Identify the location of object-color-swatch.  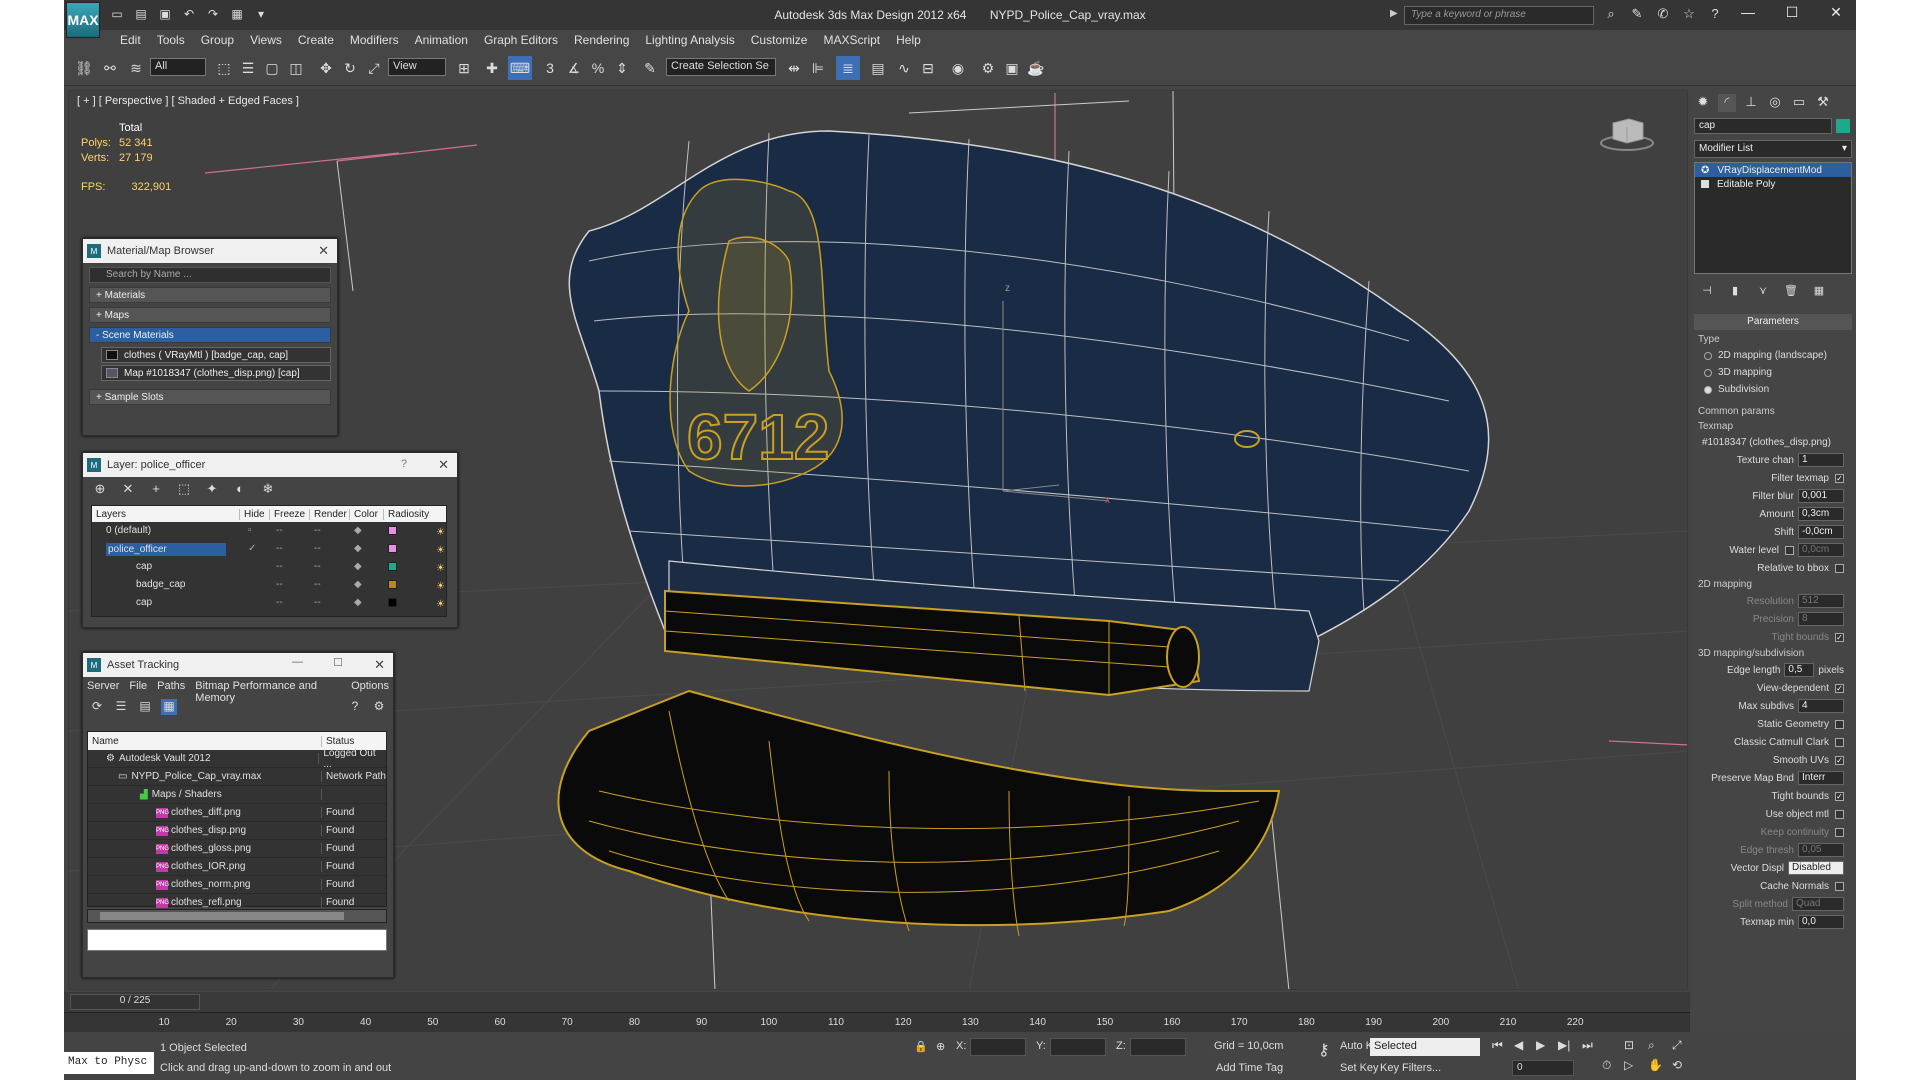
(1843, 126).